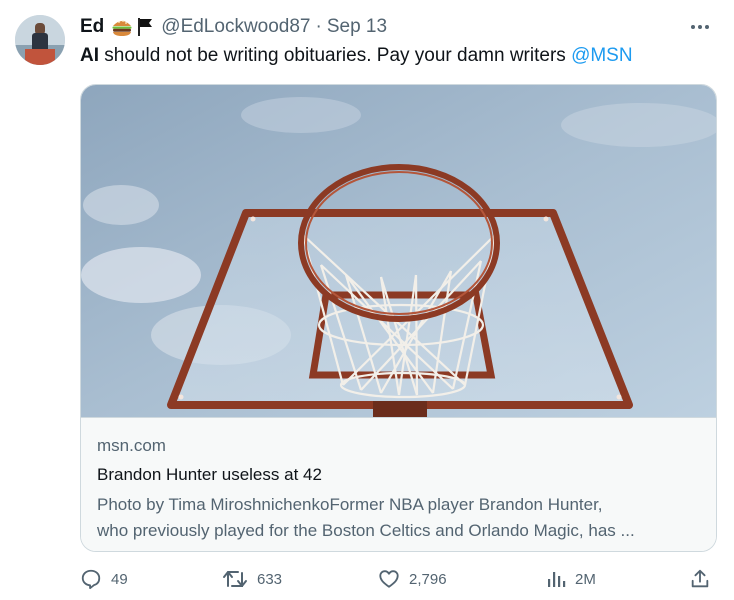 The image size is (734, 600). Describe the element at coordinates (556, 579) in the screenshot. I see `views-icon` at that location.